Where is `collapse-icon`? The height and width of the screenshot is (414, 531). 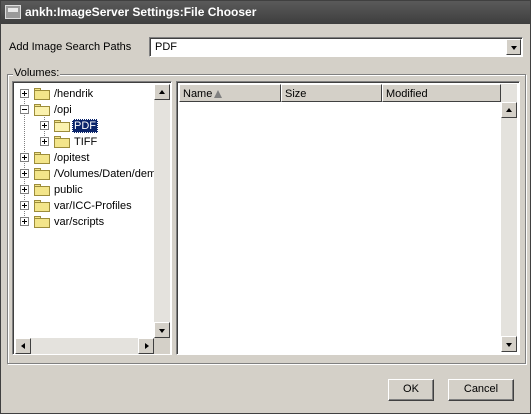
collapse-icon is located at coordinates (24, 109).